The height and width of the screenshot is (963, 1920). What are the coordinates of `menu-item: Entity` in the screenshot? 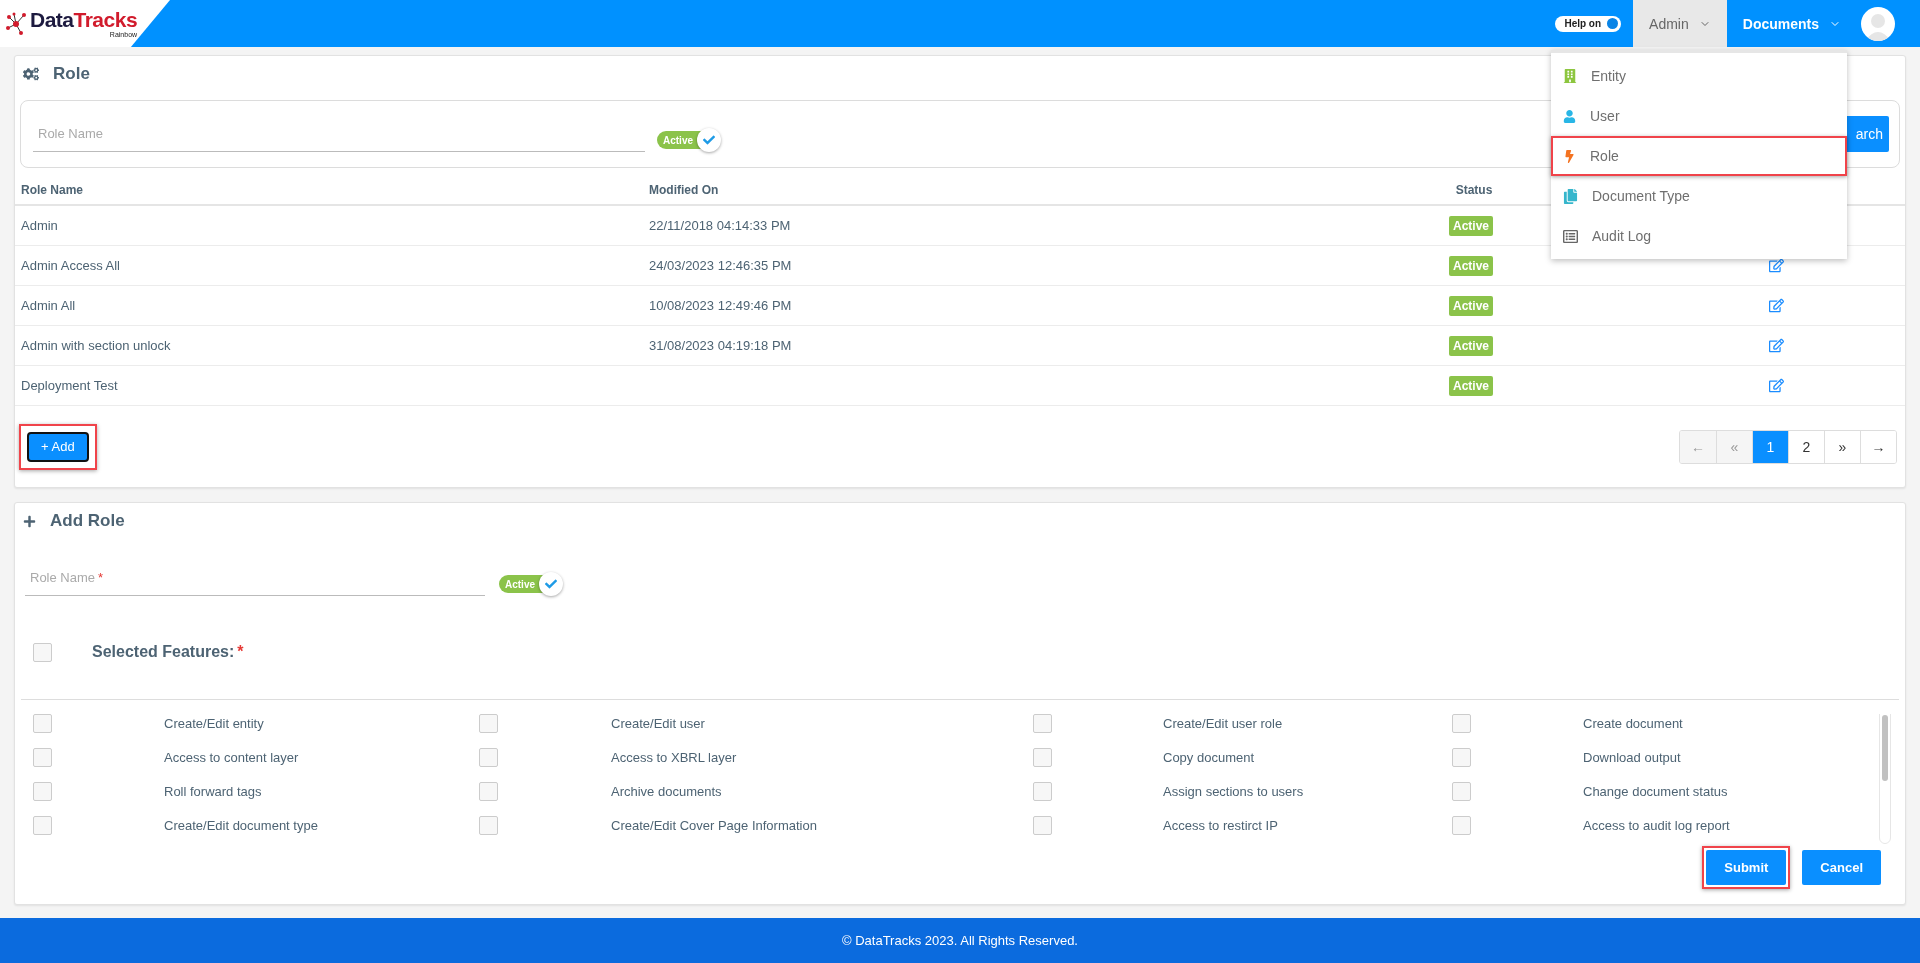 It's located at (1699, 76).